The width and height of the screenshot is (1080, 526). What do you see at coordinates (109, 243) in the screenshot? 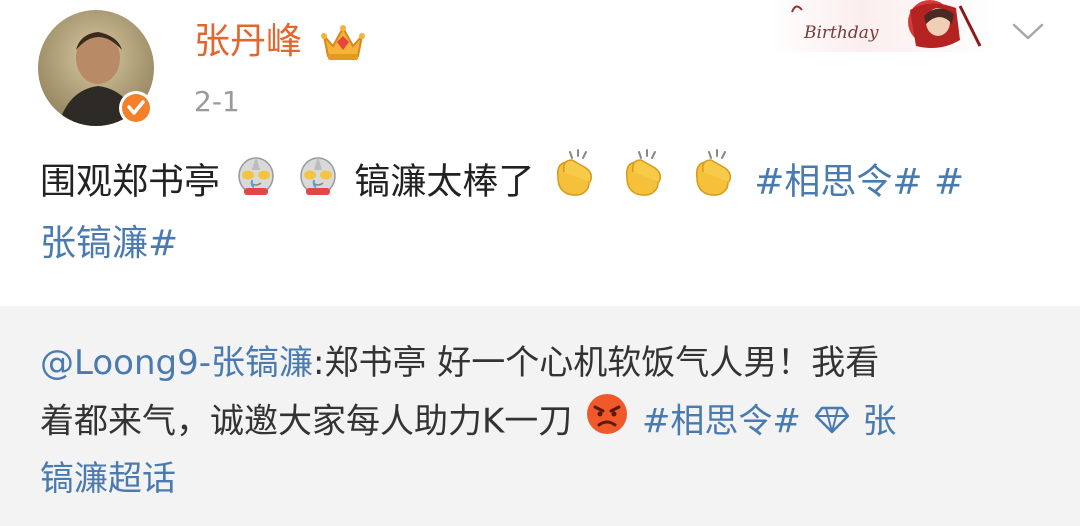
I see `hashtag-link: 张镐濂#` at bounding box center [109, 243].